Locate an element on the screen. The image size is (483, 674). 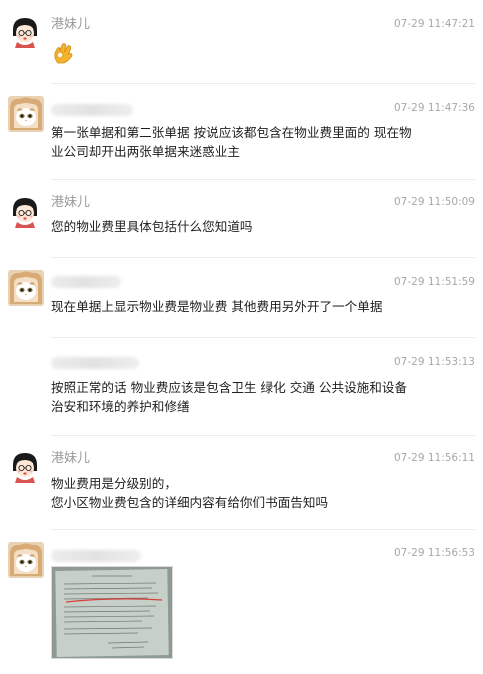
message-text: 物业费用是分级别的， 您小区物业费包含的详细内容有给你们书面告知吗 is located at coordinates (190, 493).